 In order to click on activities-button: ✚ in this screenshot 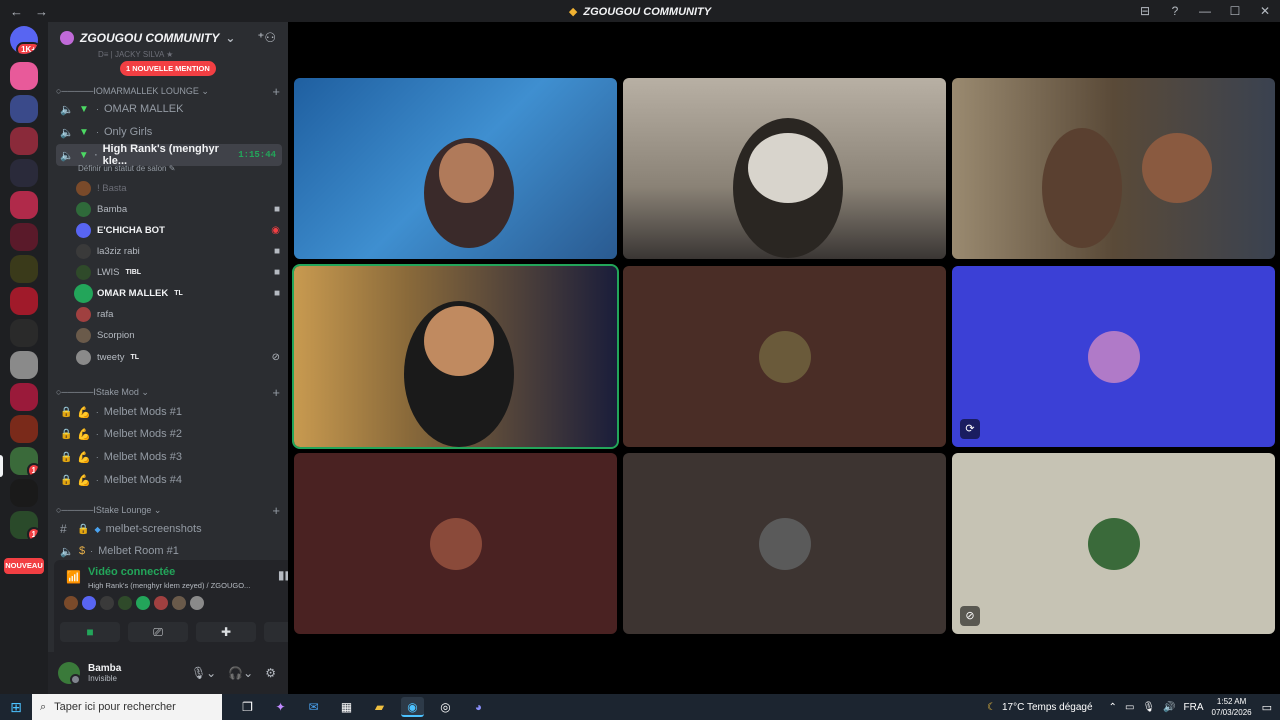, I will do `click(226, 632)`.